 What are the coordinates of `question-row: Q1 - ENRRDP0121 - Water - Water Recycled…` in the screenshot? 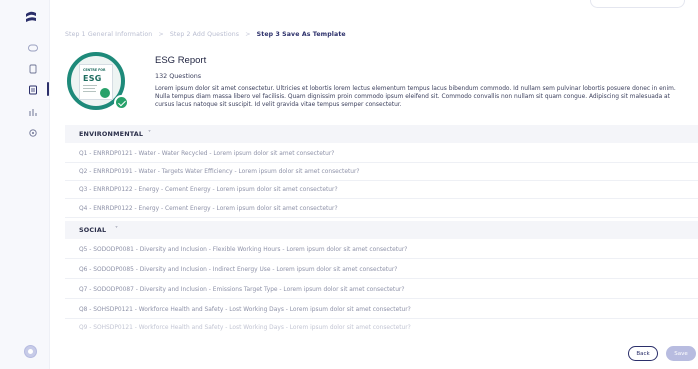 It's located at (381, 154).